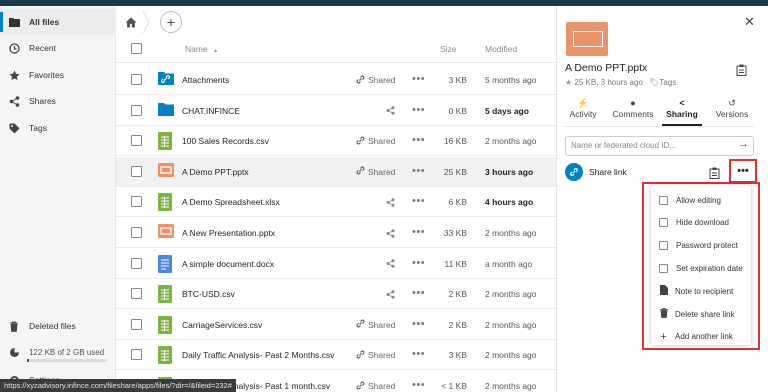  What do you see at coordinates (743, 144) in the screenshot?
I see `arrow-right-icon: →` at bounding box center [743, 144].